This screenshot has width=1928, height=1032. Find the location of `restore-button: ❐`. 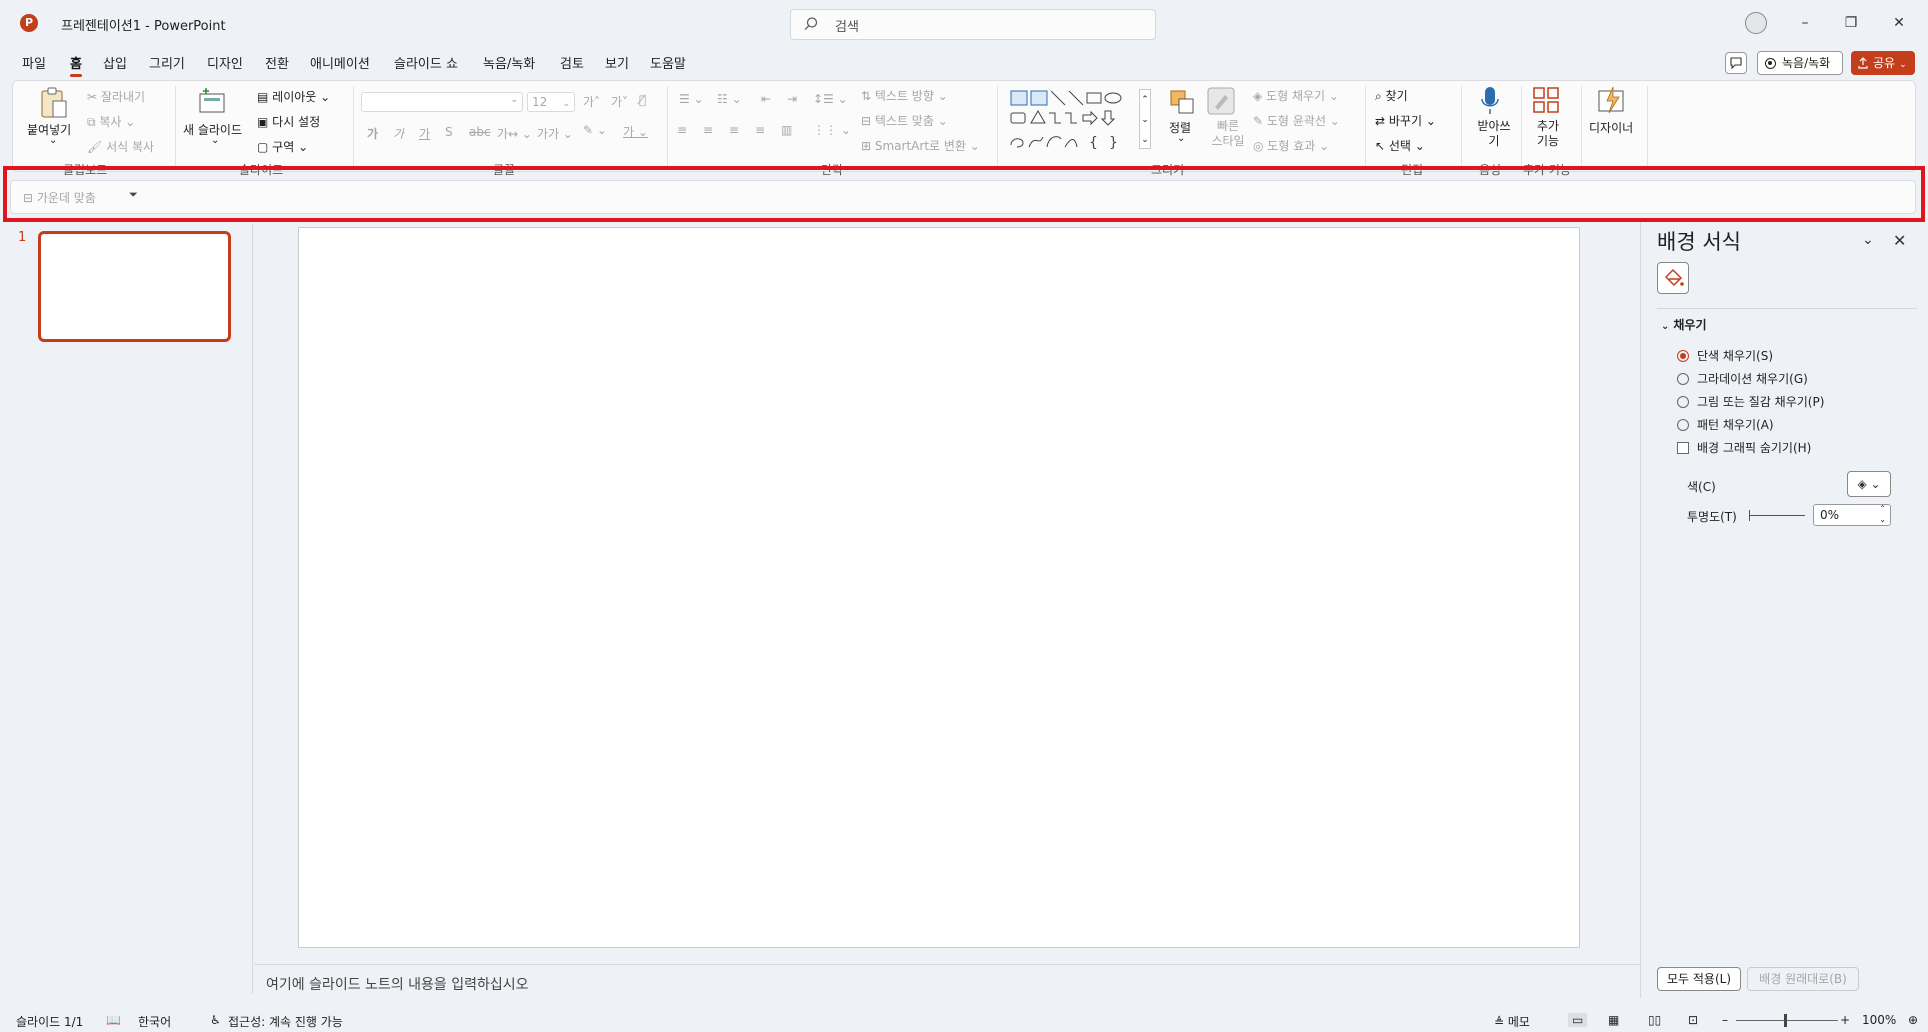

restore-button: ❐ is located at coordinates (1851, 23).